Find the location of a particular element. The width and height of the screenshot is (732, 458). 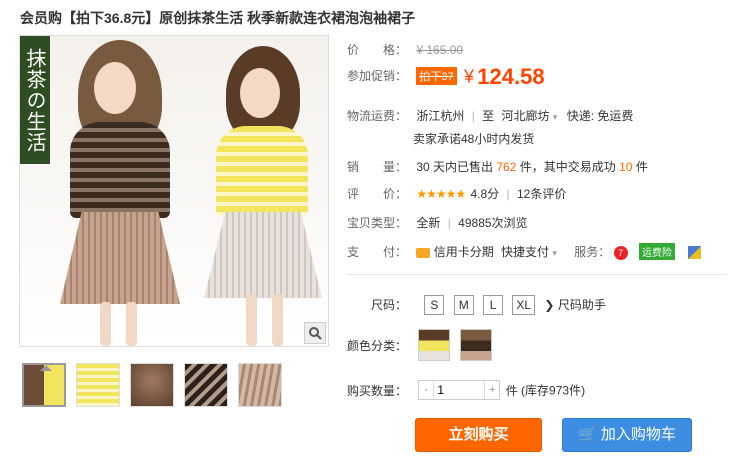

shipping-row: 物流运费： 浙江杭州 | 至 河北廊坊 ▾ 快递: 免运费 is located at coordinates (490, 116).